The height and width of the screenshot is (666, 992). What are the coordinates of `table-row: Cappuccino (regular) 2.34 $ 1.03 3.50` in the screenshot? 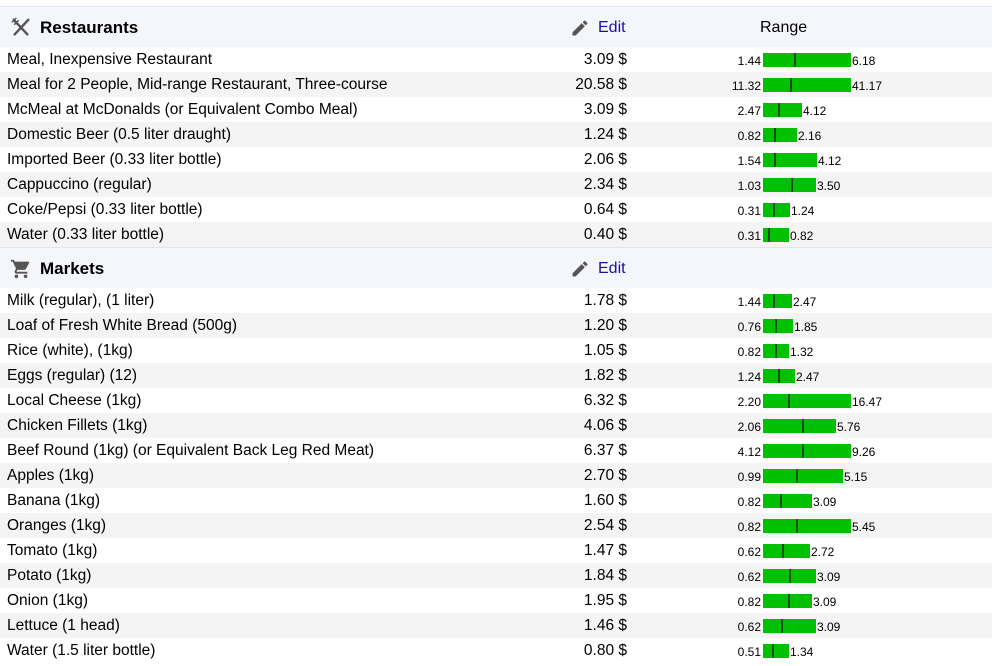 It's located at (496, 184).